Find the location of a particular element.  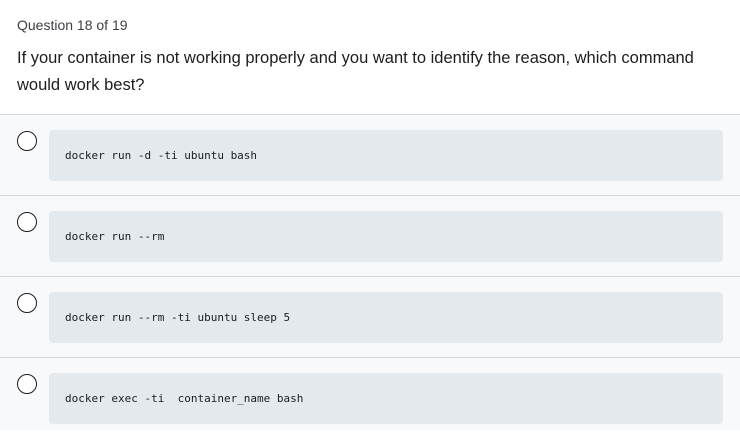

answer-code-box: docker run -d -ti ubuntu bash is located at coordinates (386, 155).